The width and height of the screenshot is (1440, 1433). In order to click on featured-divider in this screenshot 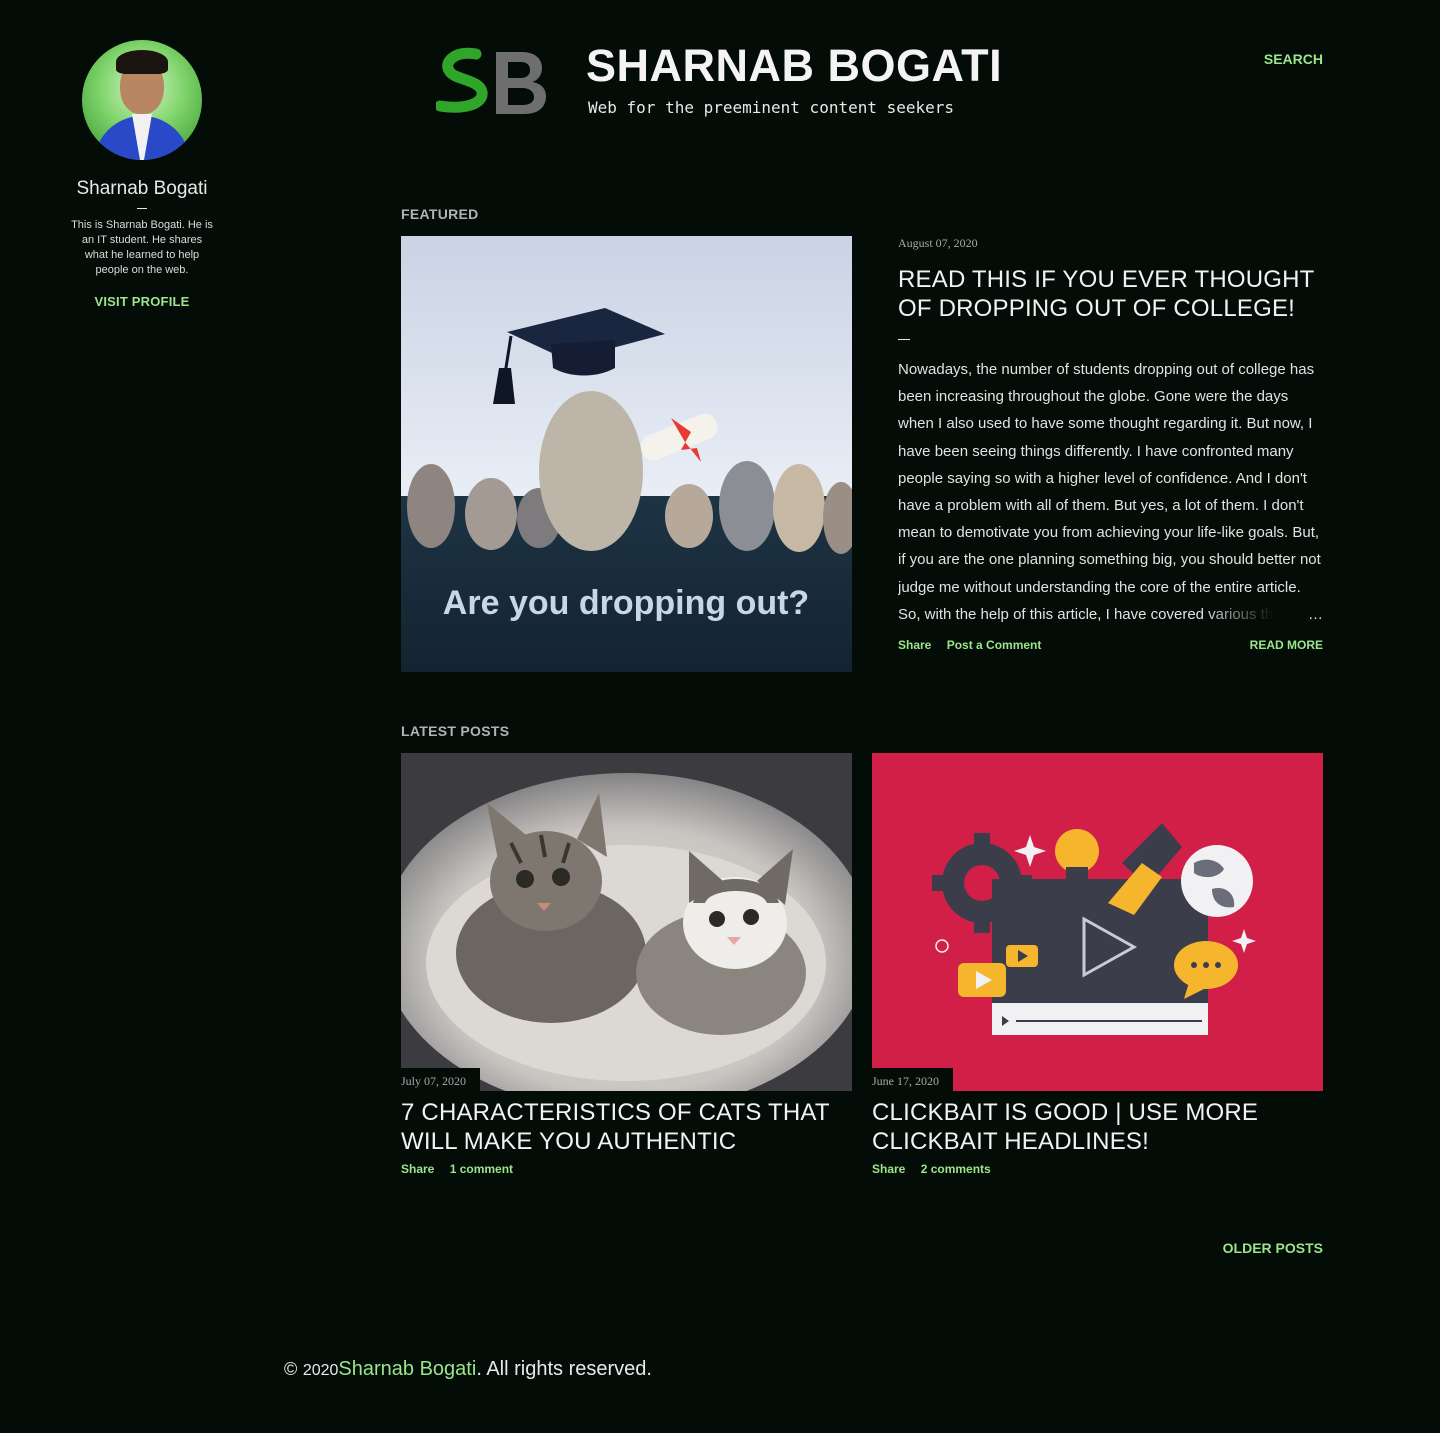, I will do `click(904, 339)`.